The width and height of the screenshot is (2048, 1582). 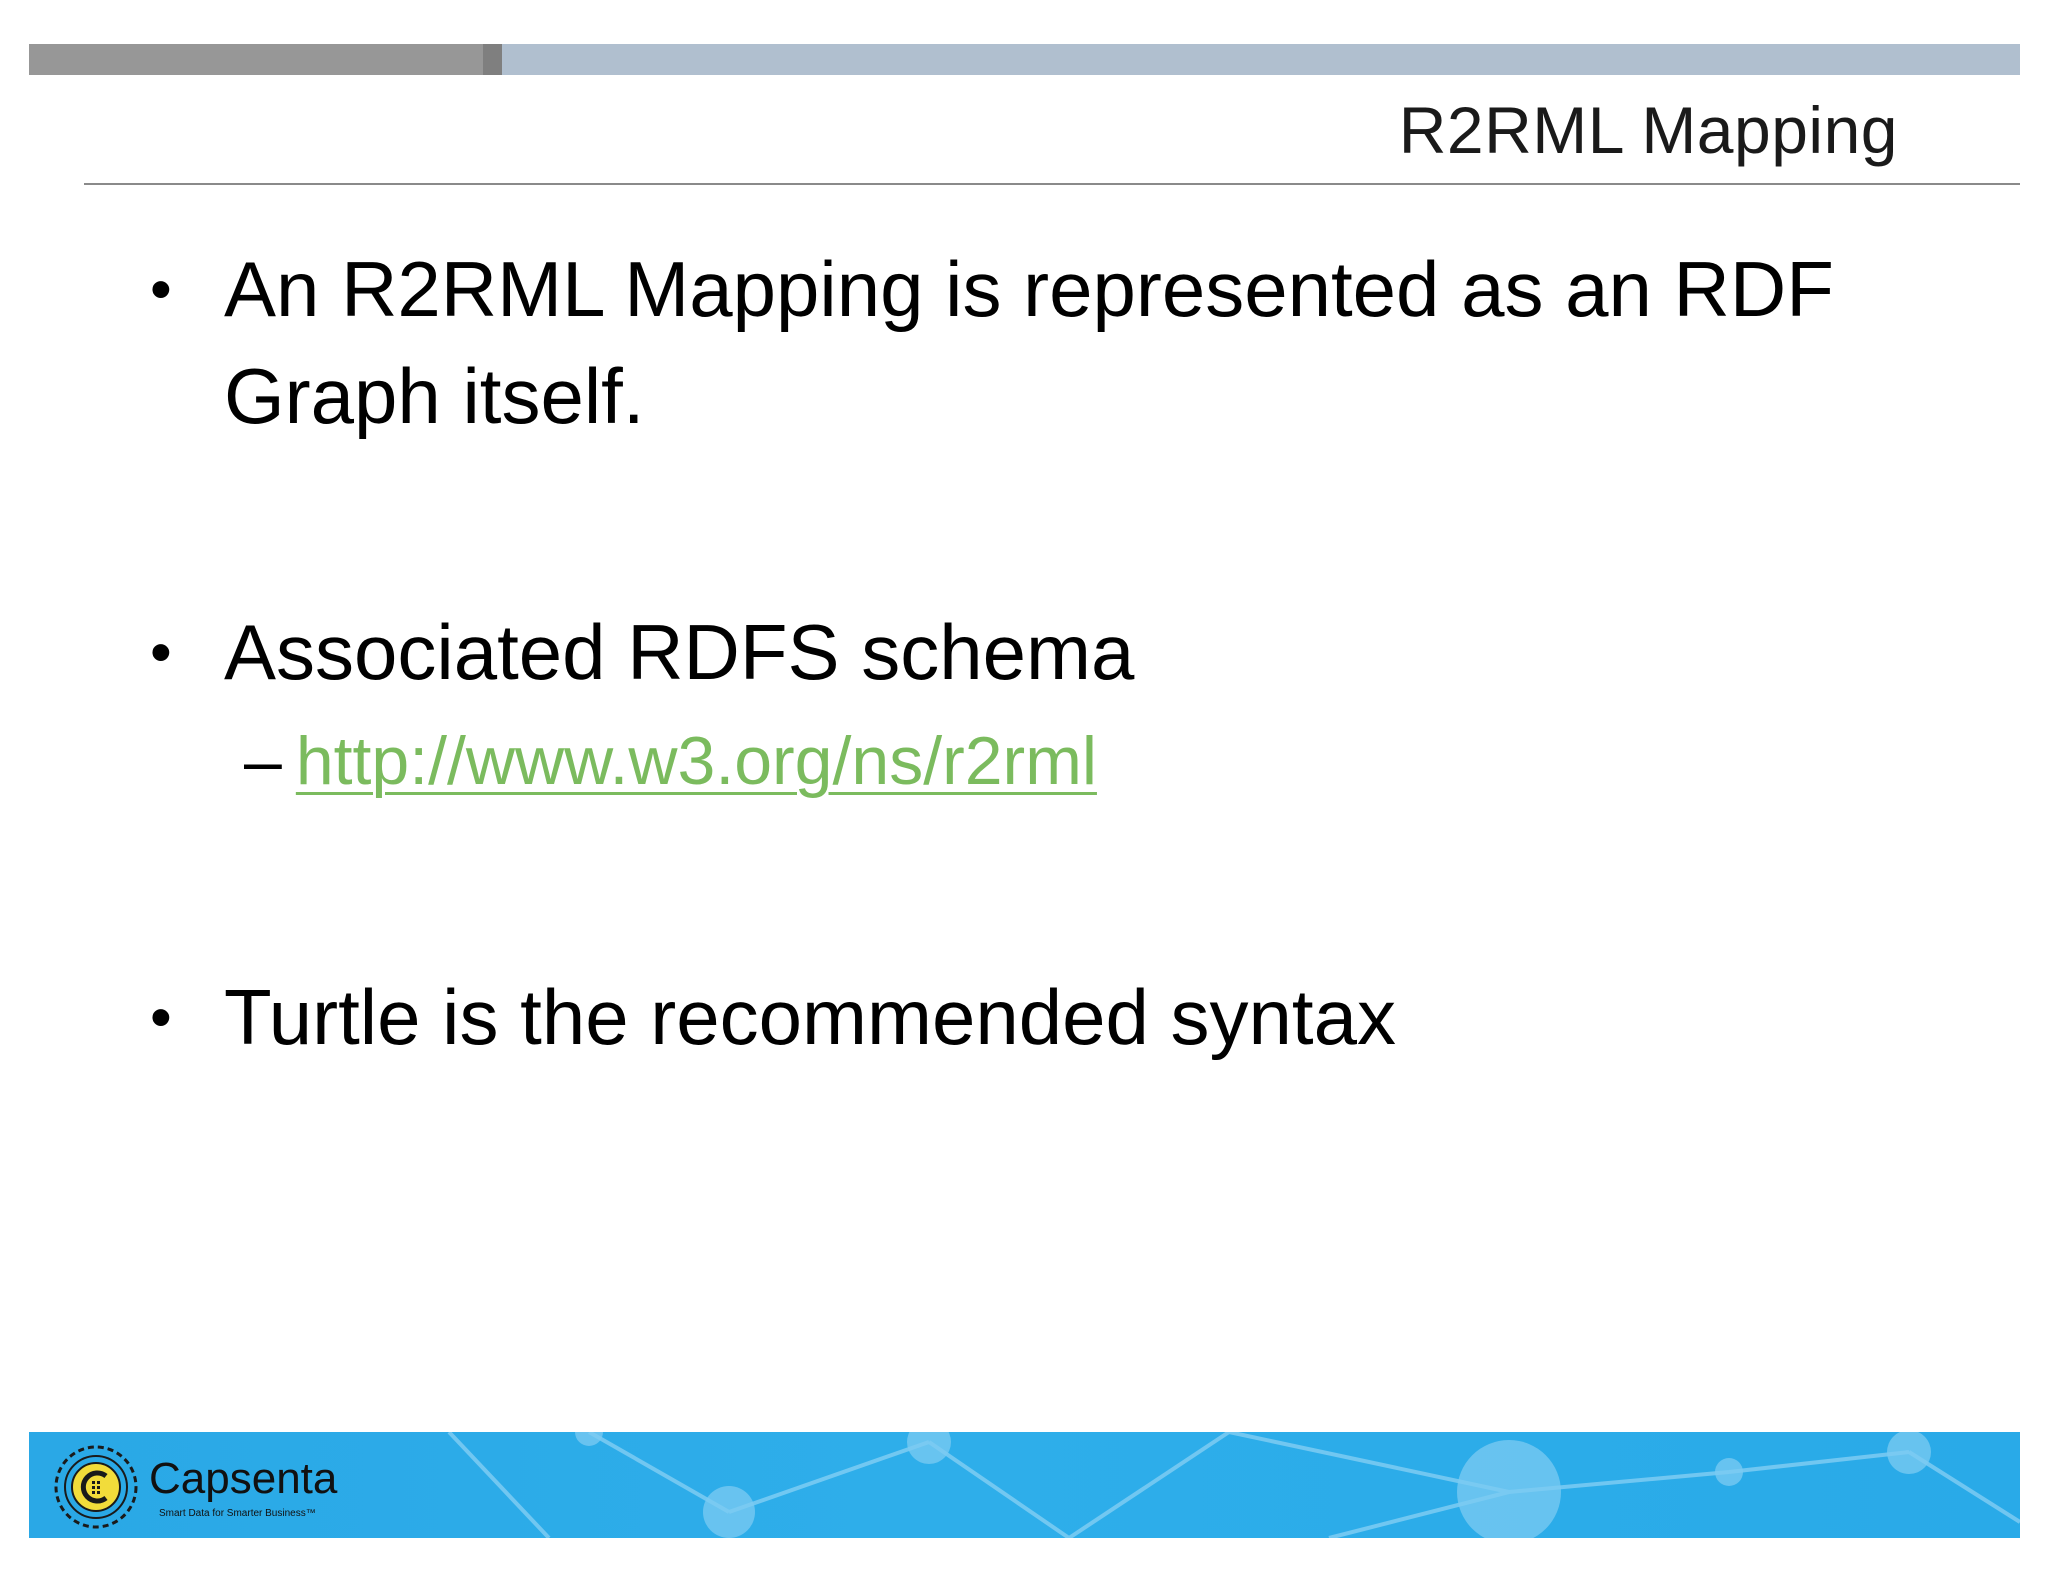 What do you see at coordinates (96, 1487) in the screenshot?
I see `capsenta-logo-icon` at bounding box center [96, 1487].